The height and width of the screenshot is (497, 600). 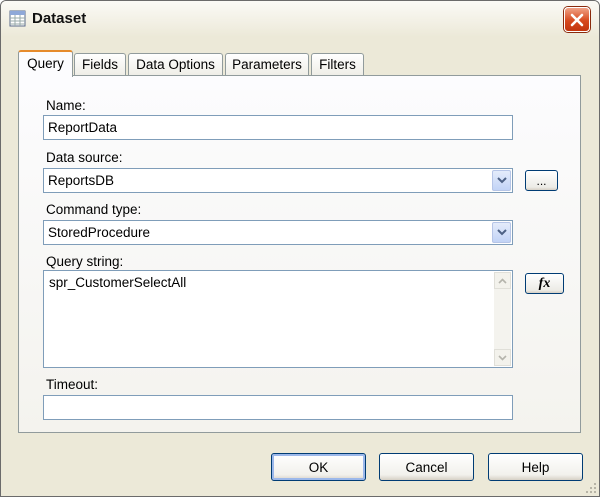 What do you see at coordinates (278, 232) in the screenshot?
I see `commandtype-select: StoredProcedure` at bounding box center [278, 232].